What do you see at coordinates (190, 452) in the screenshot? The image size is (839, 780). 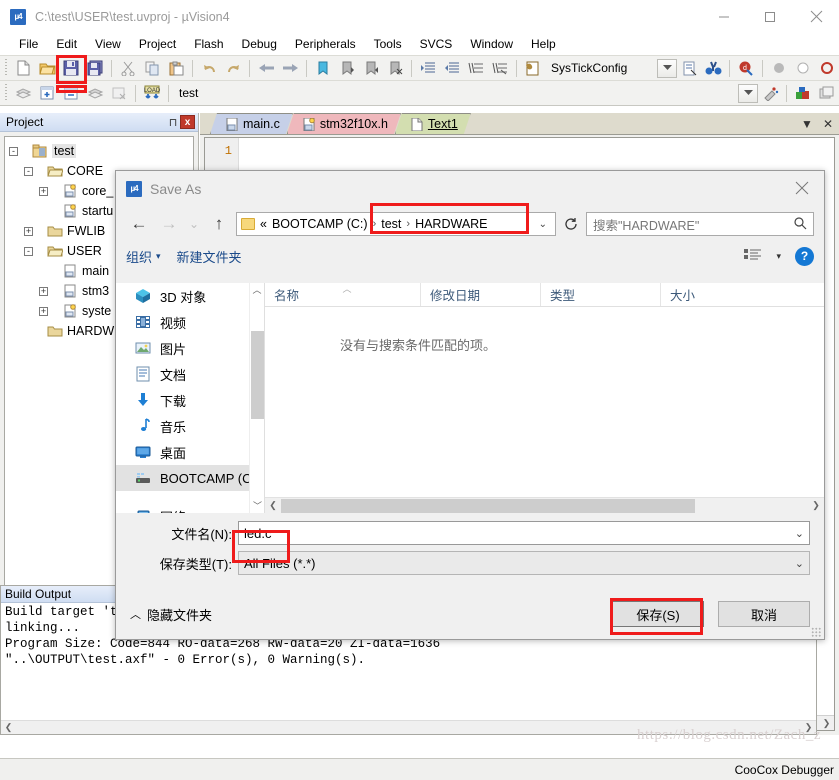 I see `sidebar-item-desktop: 桌面` at bounding box center [190, 452].